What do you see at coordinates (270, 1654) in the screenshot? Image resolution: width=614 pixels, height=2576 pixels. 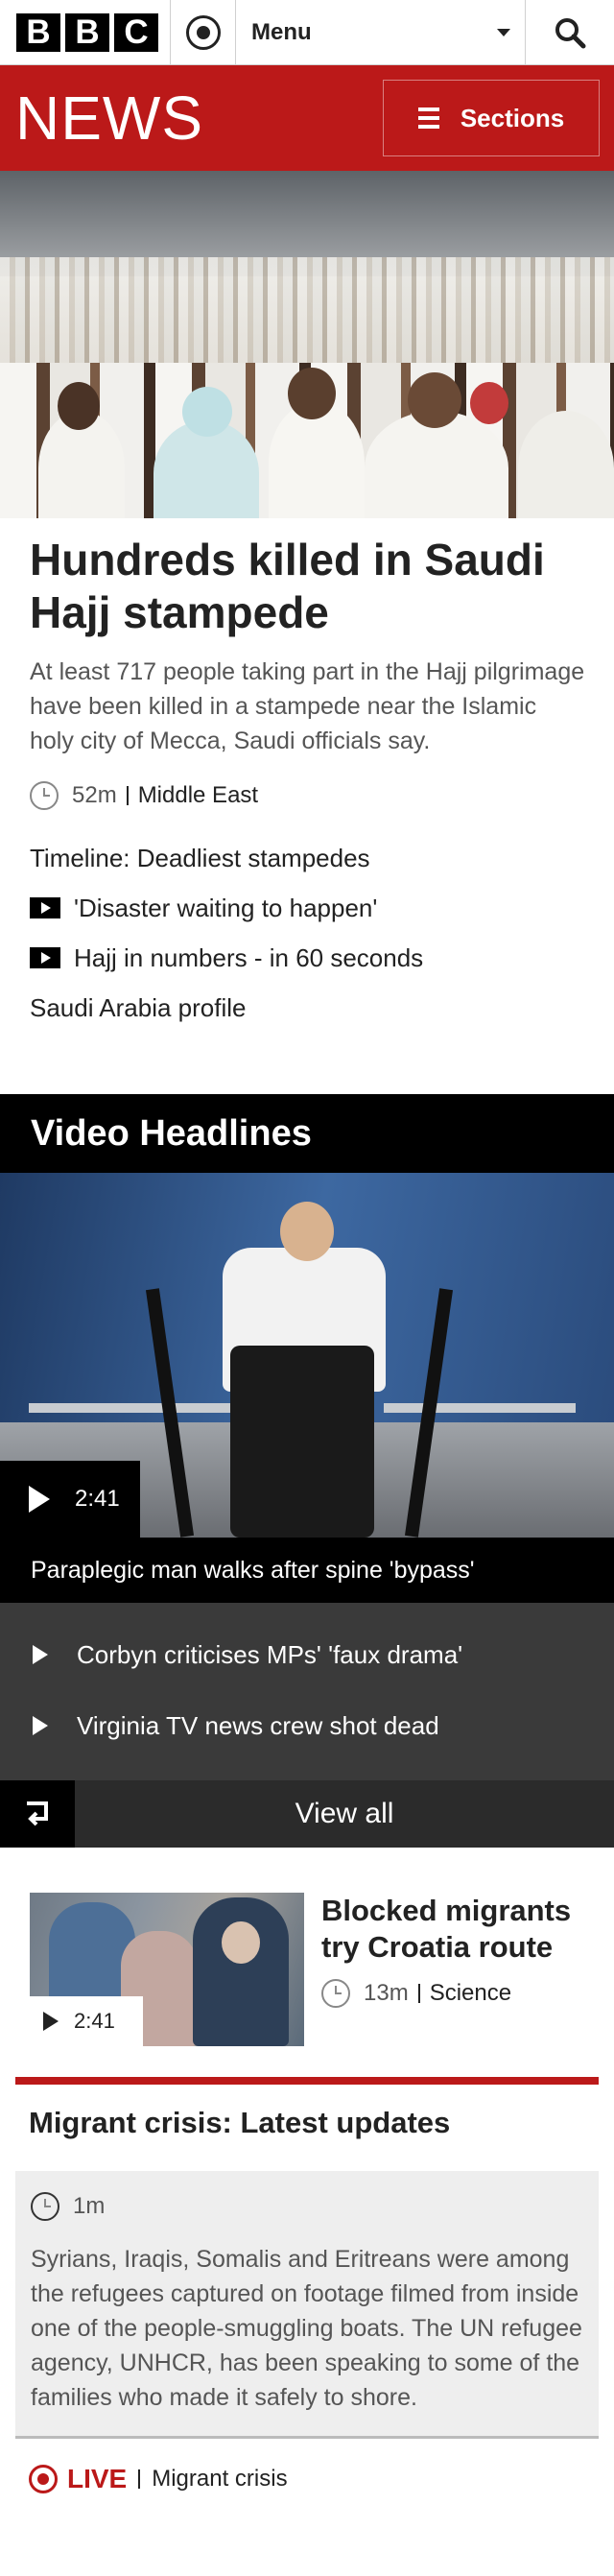 I see `video-list-label: Corbyn criticises MPs' 'faux drama'` at bounding box center [270, 1654].